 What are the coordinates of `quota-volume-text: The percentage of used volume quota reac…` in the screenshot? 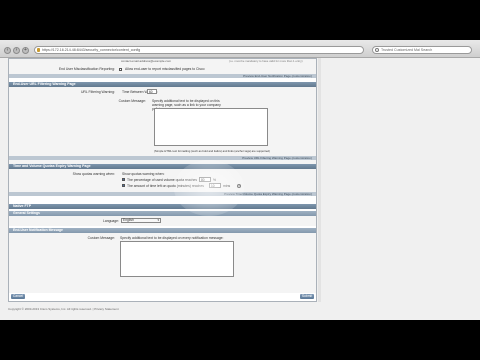 It's located at (162, 180).